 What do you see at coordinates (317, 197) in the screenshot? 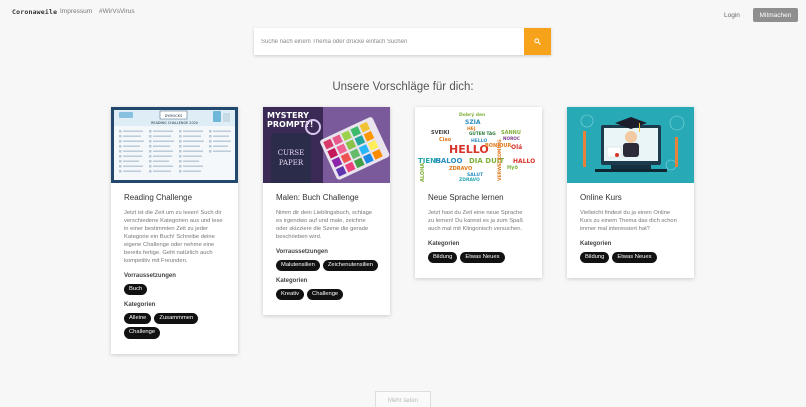
I see `card-title: Malen: Buch Challenge` at bounding box center [317, 197].